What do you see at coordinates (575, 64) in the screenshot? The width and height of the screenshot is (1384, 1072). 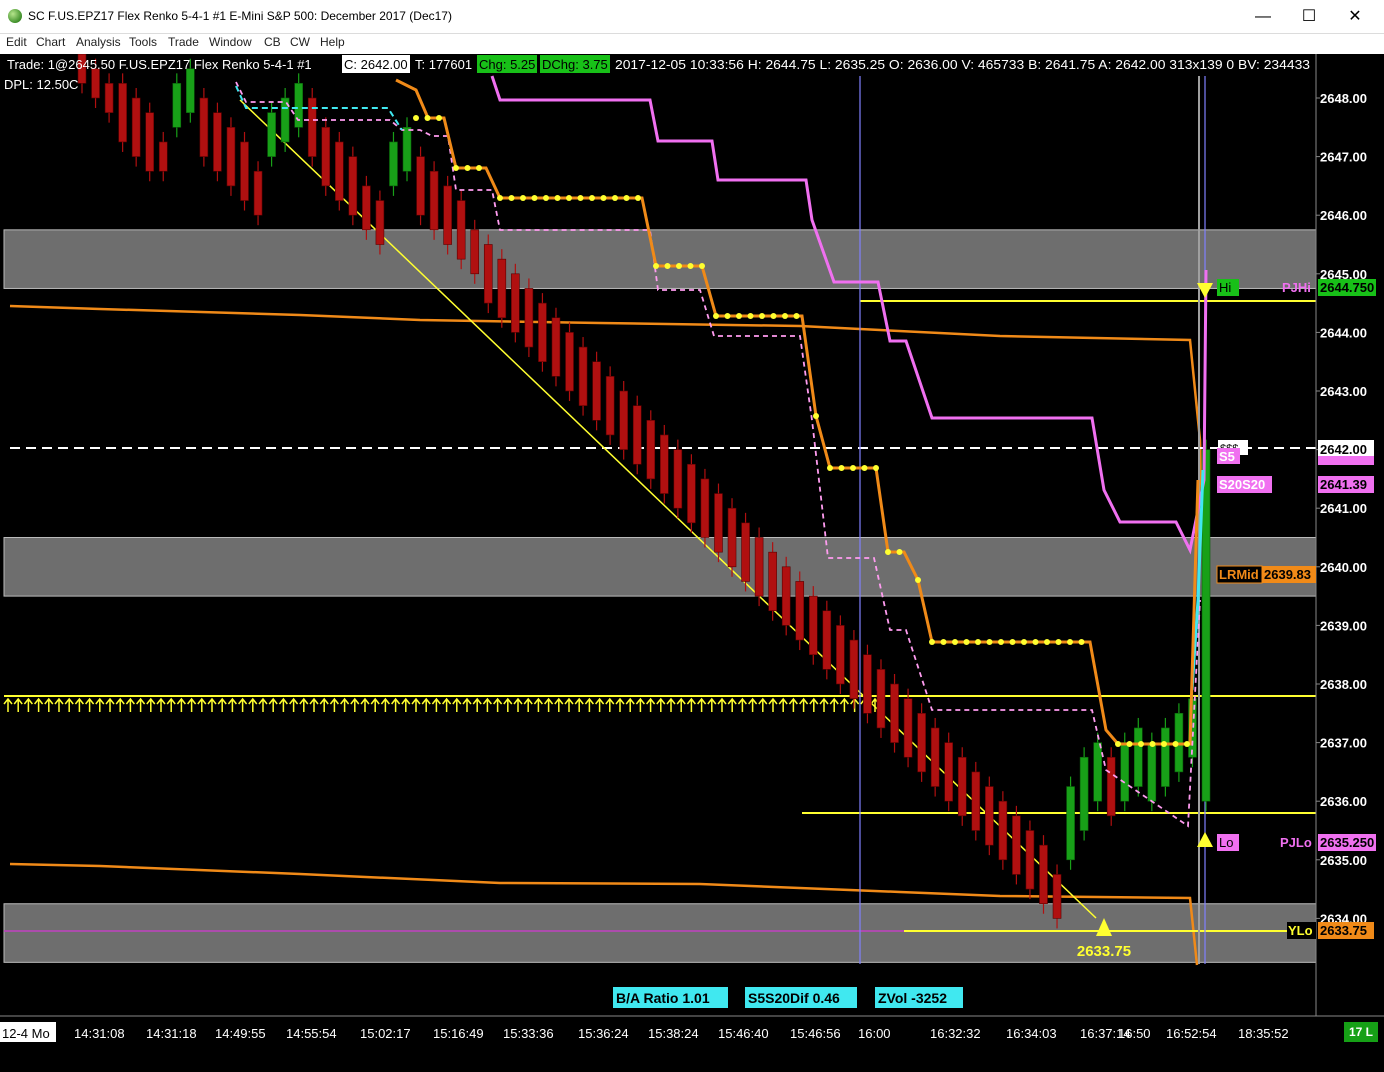 I see `dchg-value: DChg: 3.75` at bounding box center [575, 64].